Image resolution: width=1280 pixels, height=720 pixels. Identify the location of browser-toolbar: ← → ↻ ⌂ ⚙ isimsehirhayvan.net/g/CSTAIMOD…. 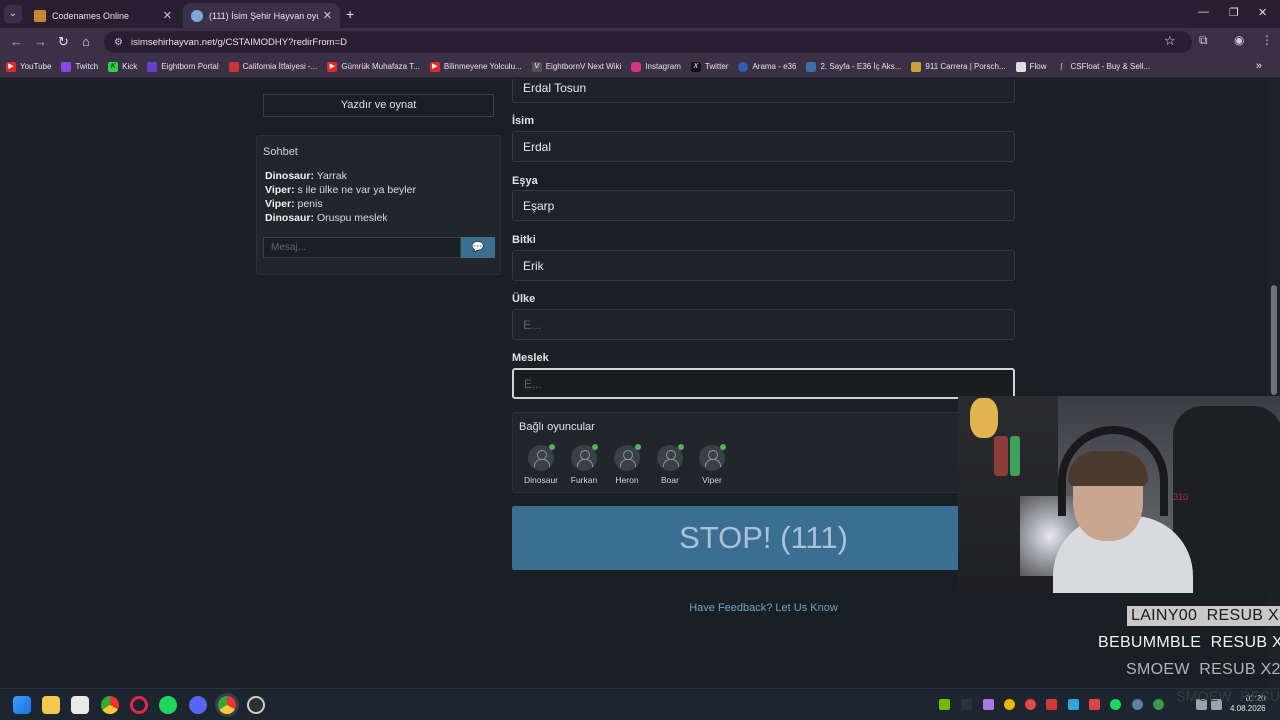
(640, 42).